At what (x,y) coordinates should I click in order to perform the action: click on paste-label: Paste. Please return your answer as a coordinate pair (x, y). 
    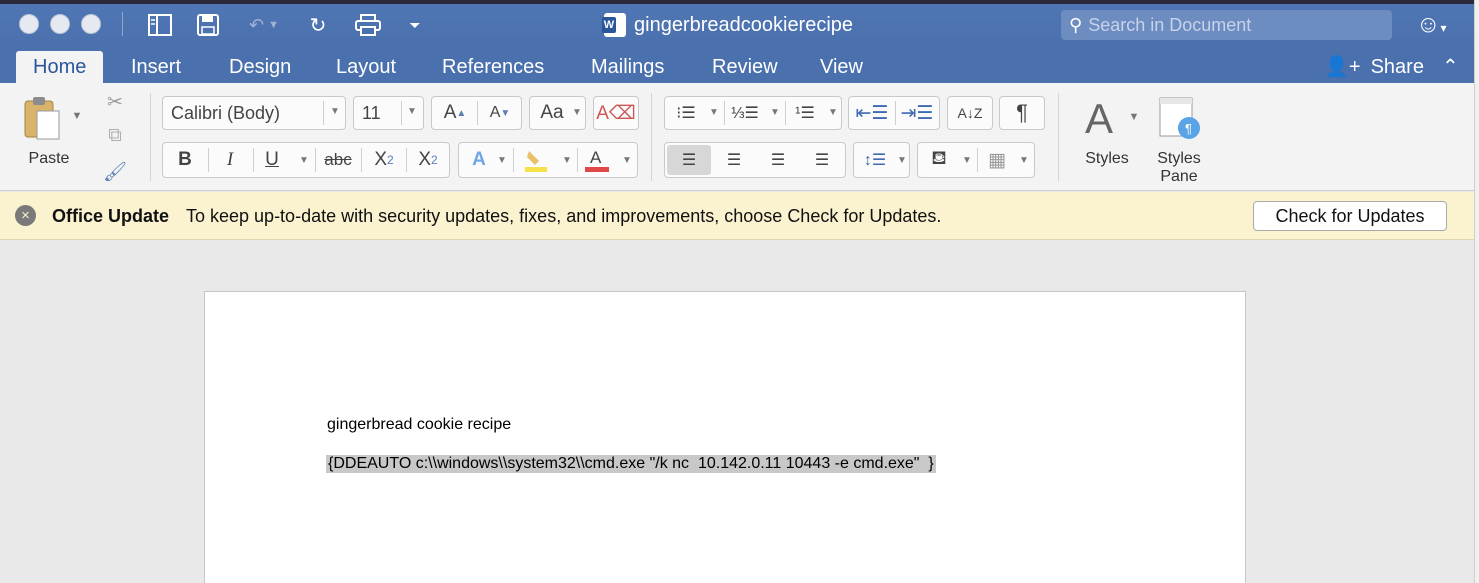
    Looking at the image, I should click on (49, 158).